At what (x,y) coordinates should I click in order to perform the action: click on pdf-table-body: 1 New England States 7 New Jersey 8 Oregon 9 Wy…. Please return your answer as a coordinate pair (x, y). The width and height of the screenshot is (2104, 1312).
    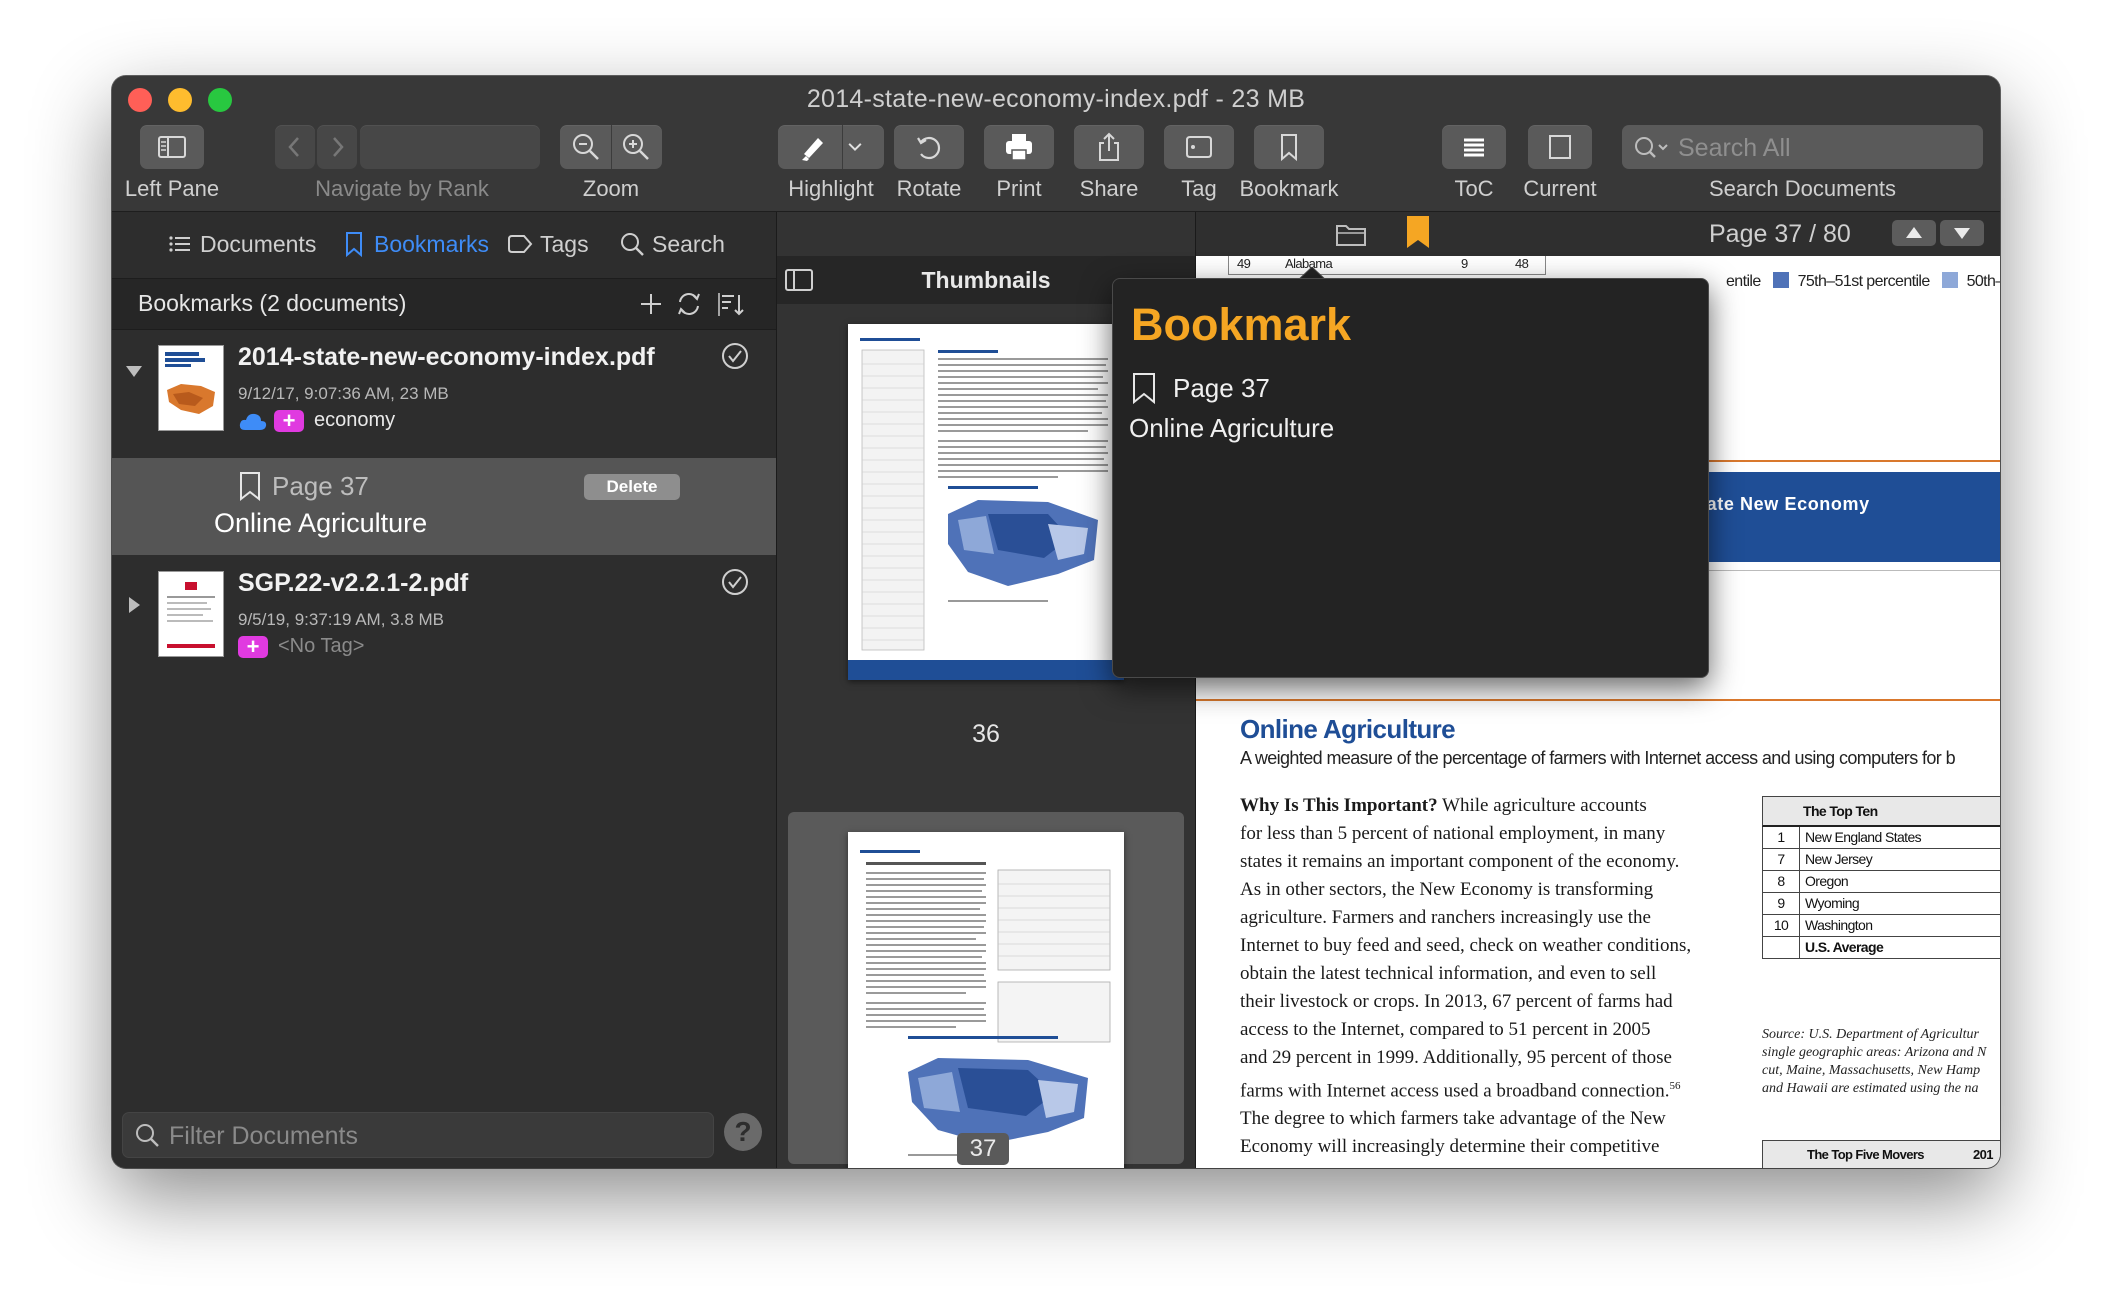
    Looking at the image, I should click on (1881, 893).